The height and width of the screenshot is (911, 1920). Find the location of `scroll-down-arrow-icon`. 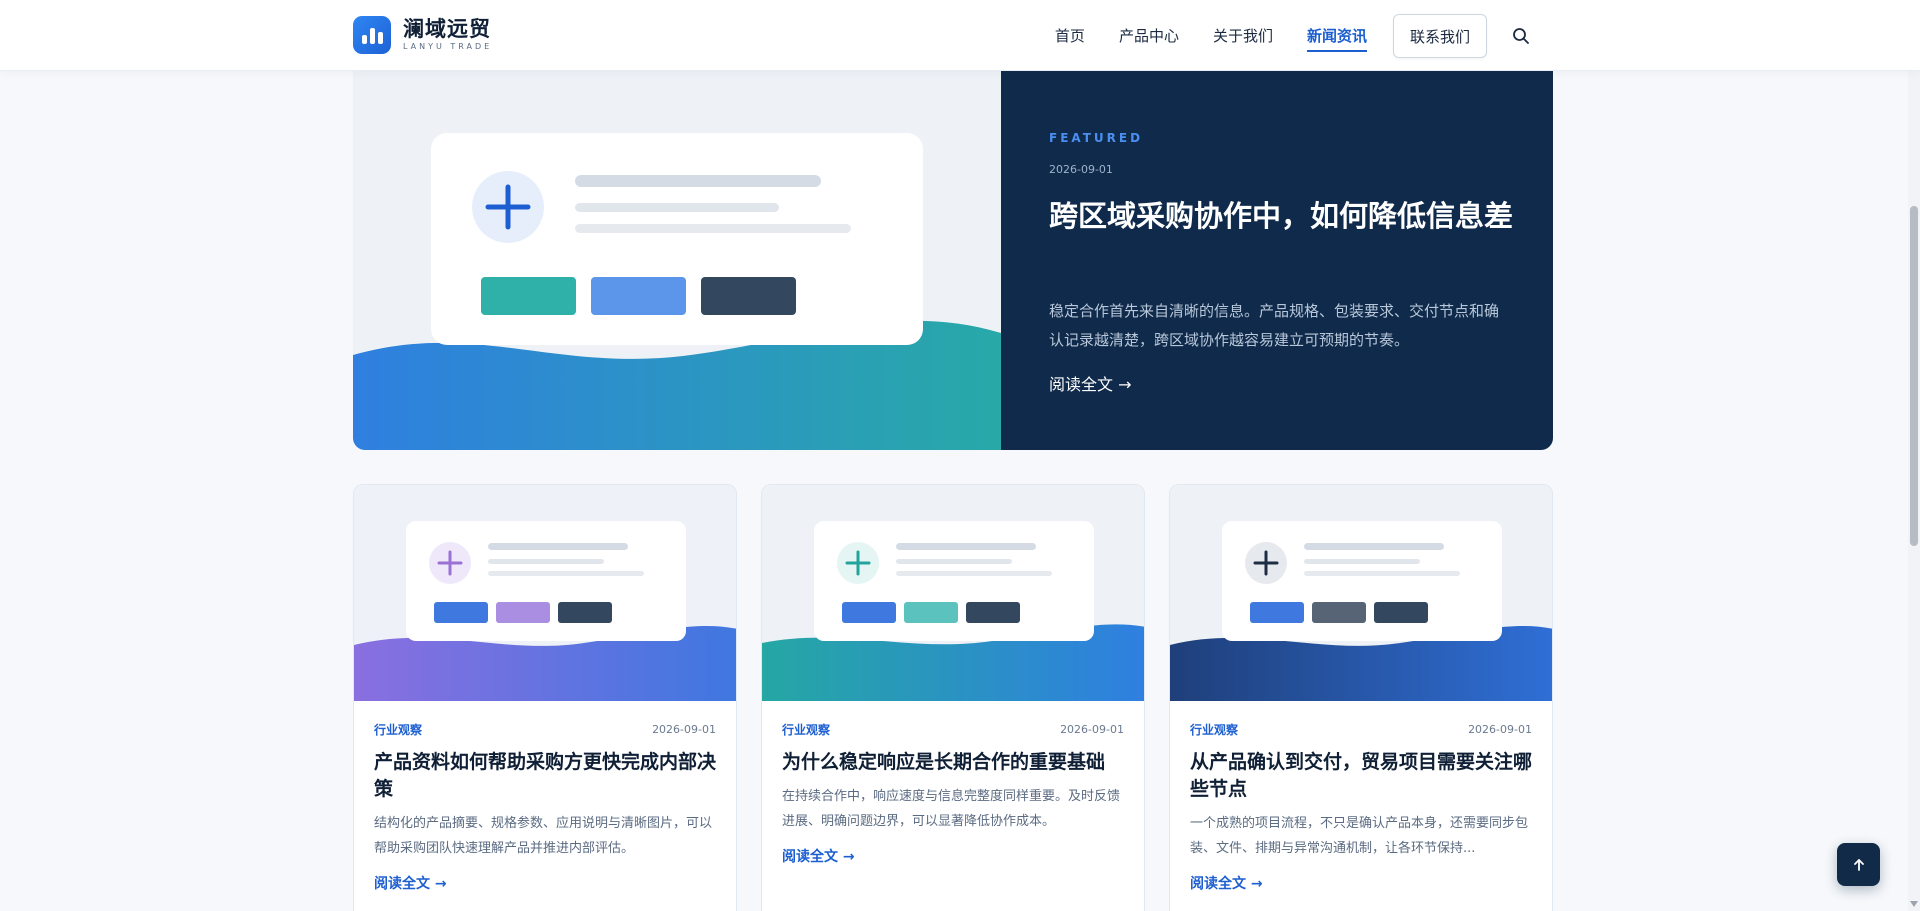

scroll-down-arrow-icon is located at coordinates (1914, 904).